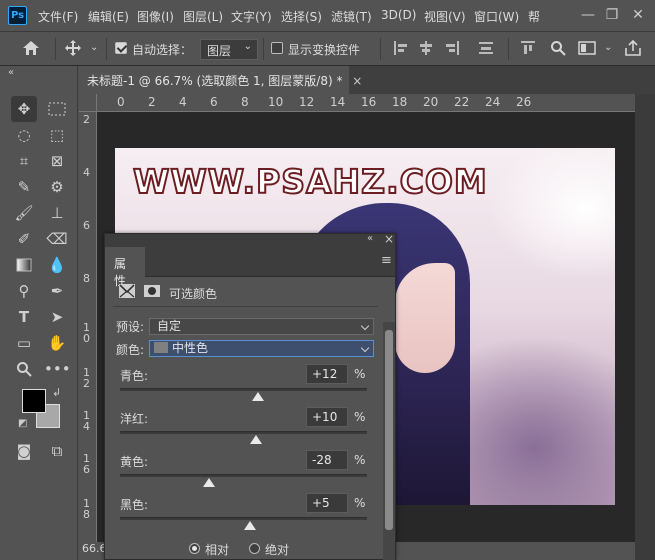 The image size is (655, 560). I want to click on menu-layer: 图层(L), so click(203, 16).